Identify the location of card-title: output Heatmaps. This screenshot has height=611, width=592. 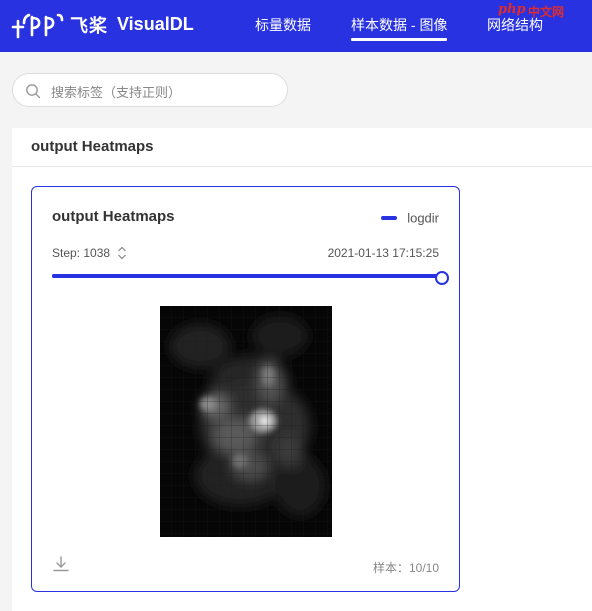
(113, 216).